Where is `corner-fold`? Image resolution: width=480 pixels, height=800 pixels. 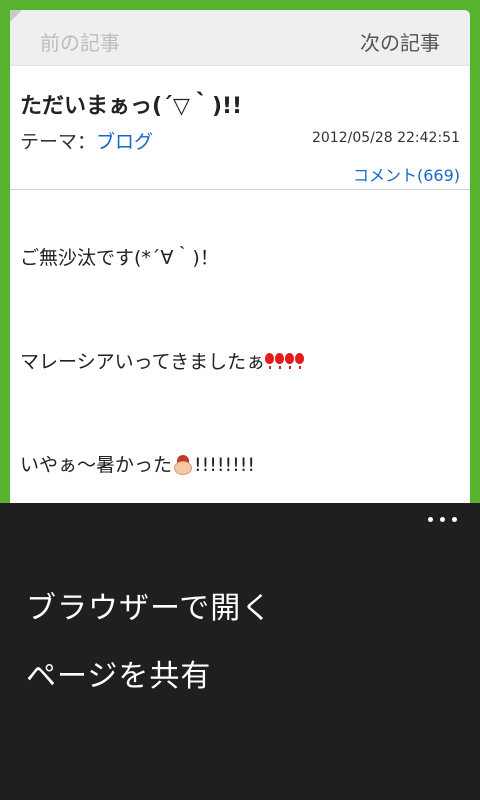 corner-fold is located at coordinates (16, 16).